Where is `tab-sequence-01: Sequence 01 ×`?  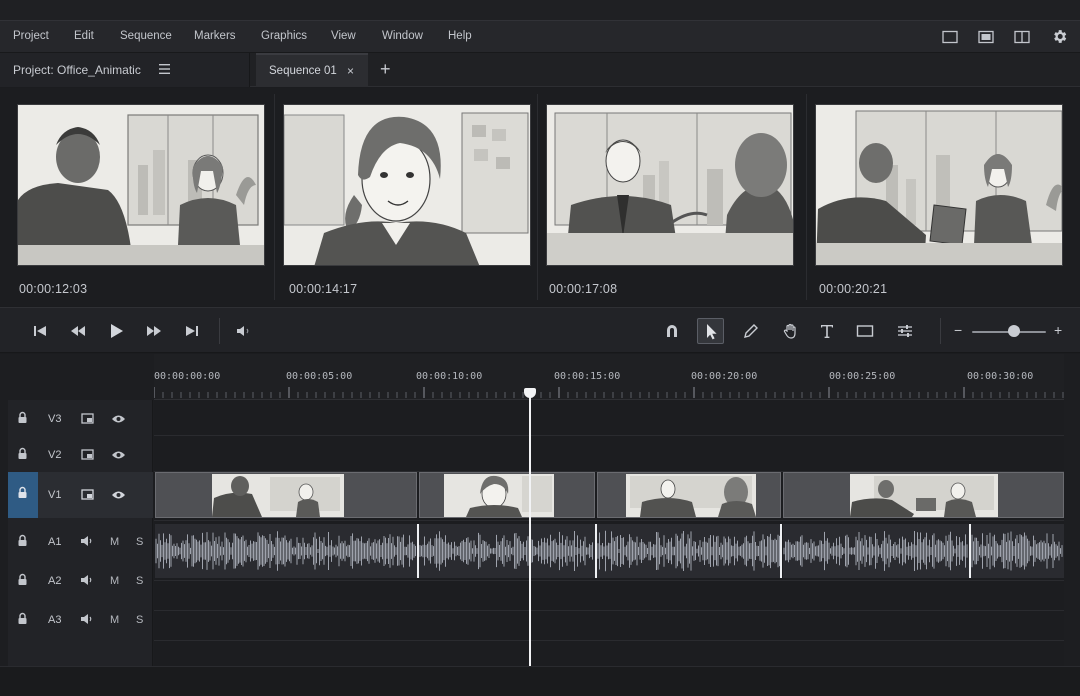 tab-sequence-01: Sequence 01 × is located at coordinates (312, 70).